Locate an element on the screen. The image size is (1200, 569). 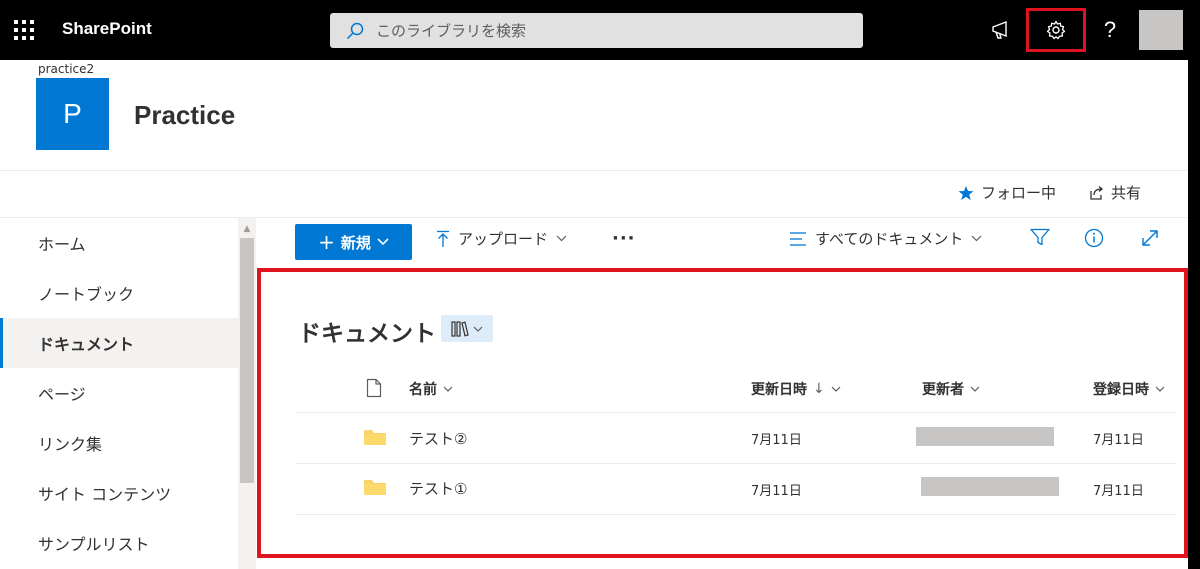
new-button: + 新規 is located at coordinates (353, 242).